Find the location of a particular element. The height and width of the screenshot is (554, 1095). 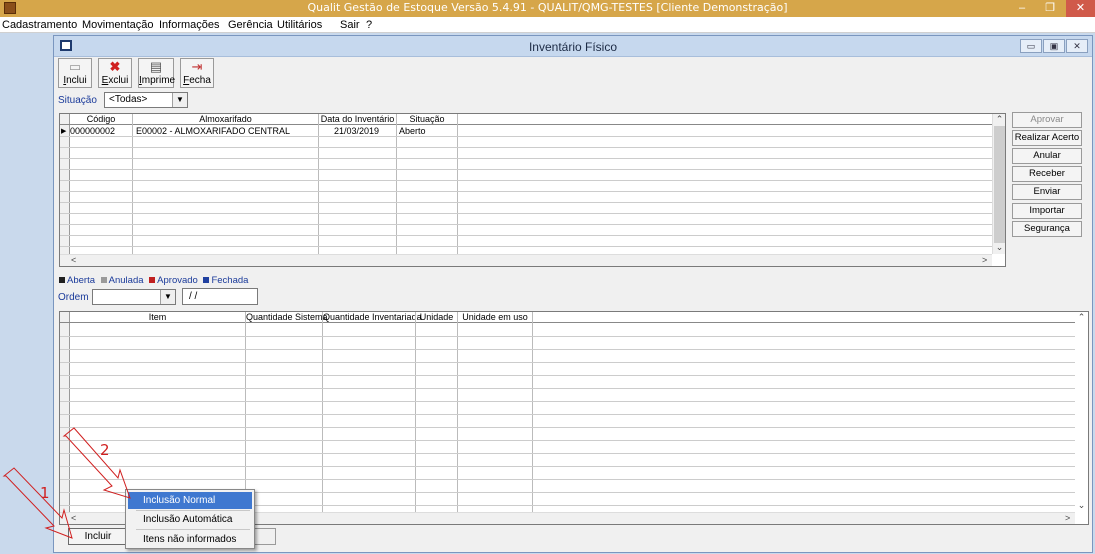

annotation-number-1: 1 is located at coordinates (45, 493).